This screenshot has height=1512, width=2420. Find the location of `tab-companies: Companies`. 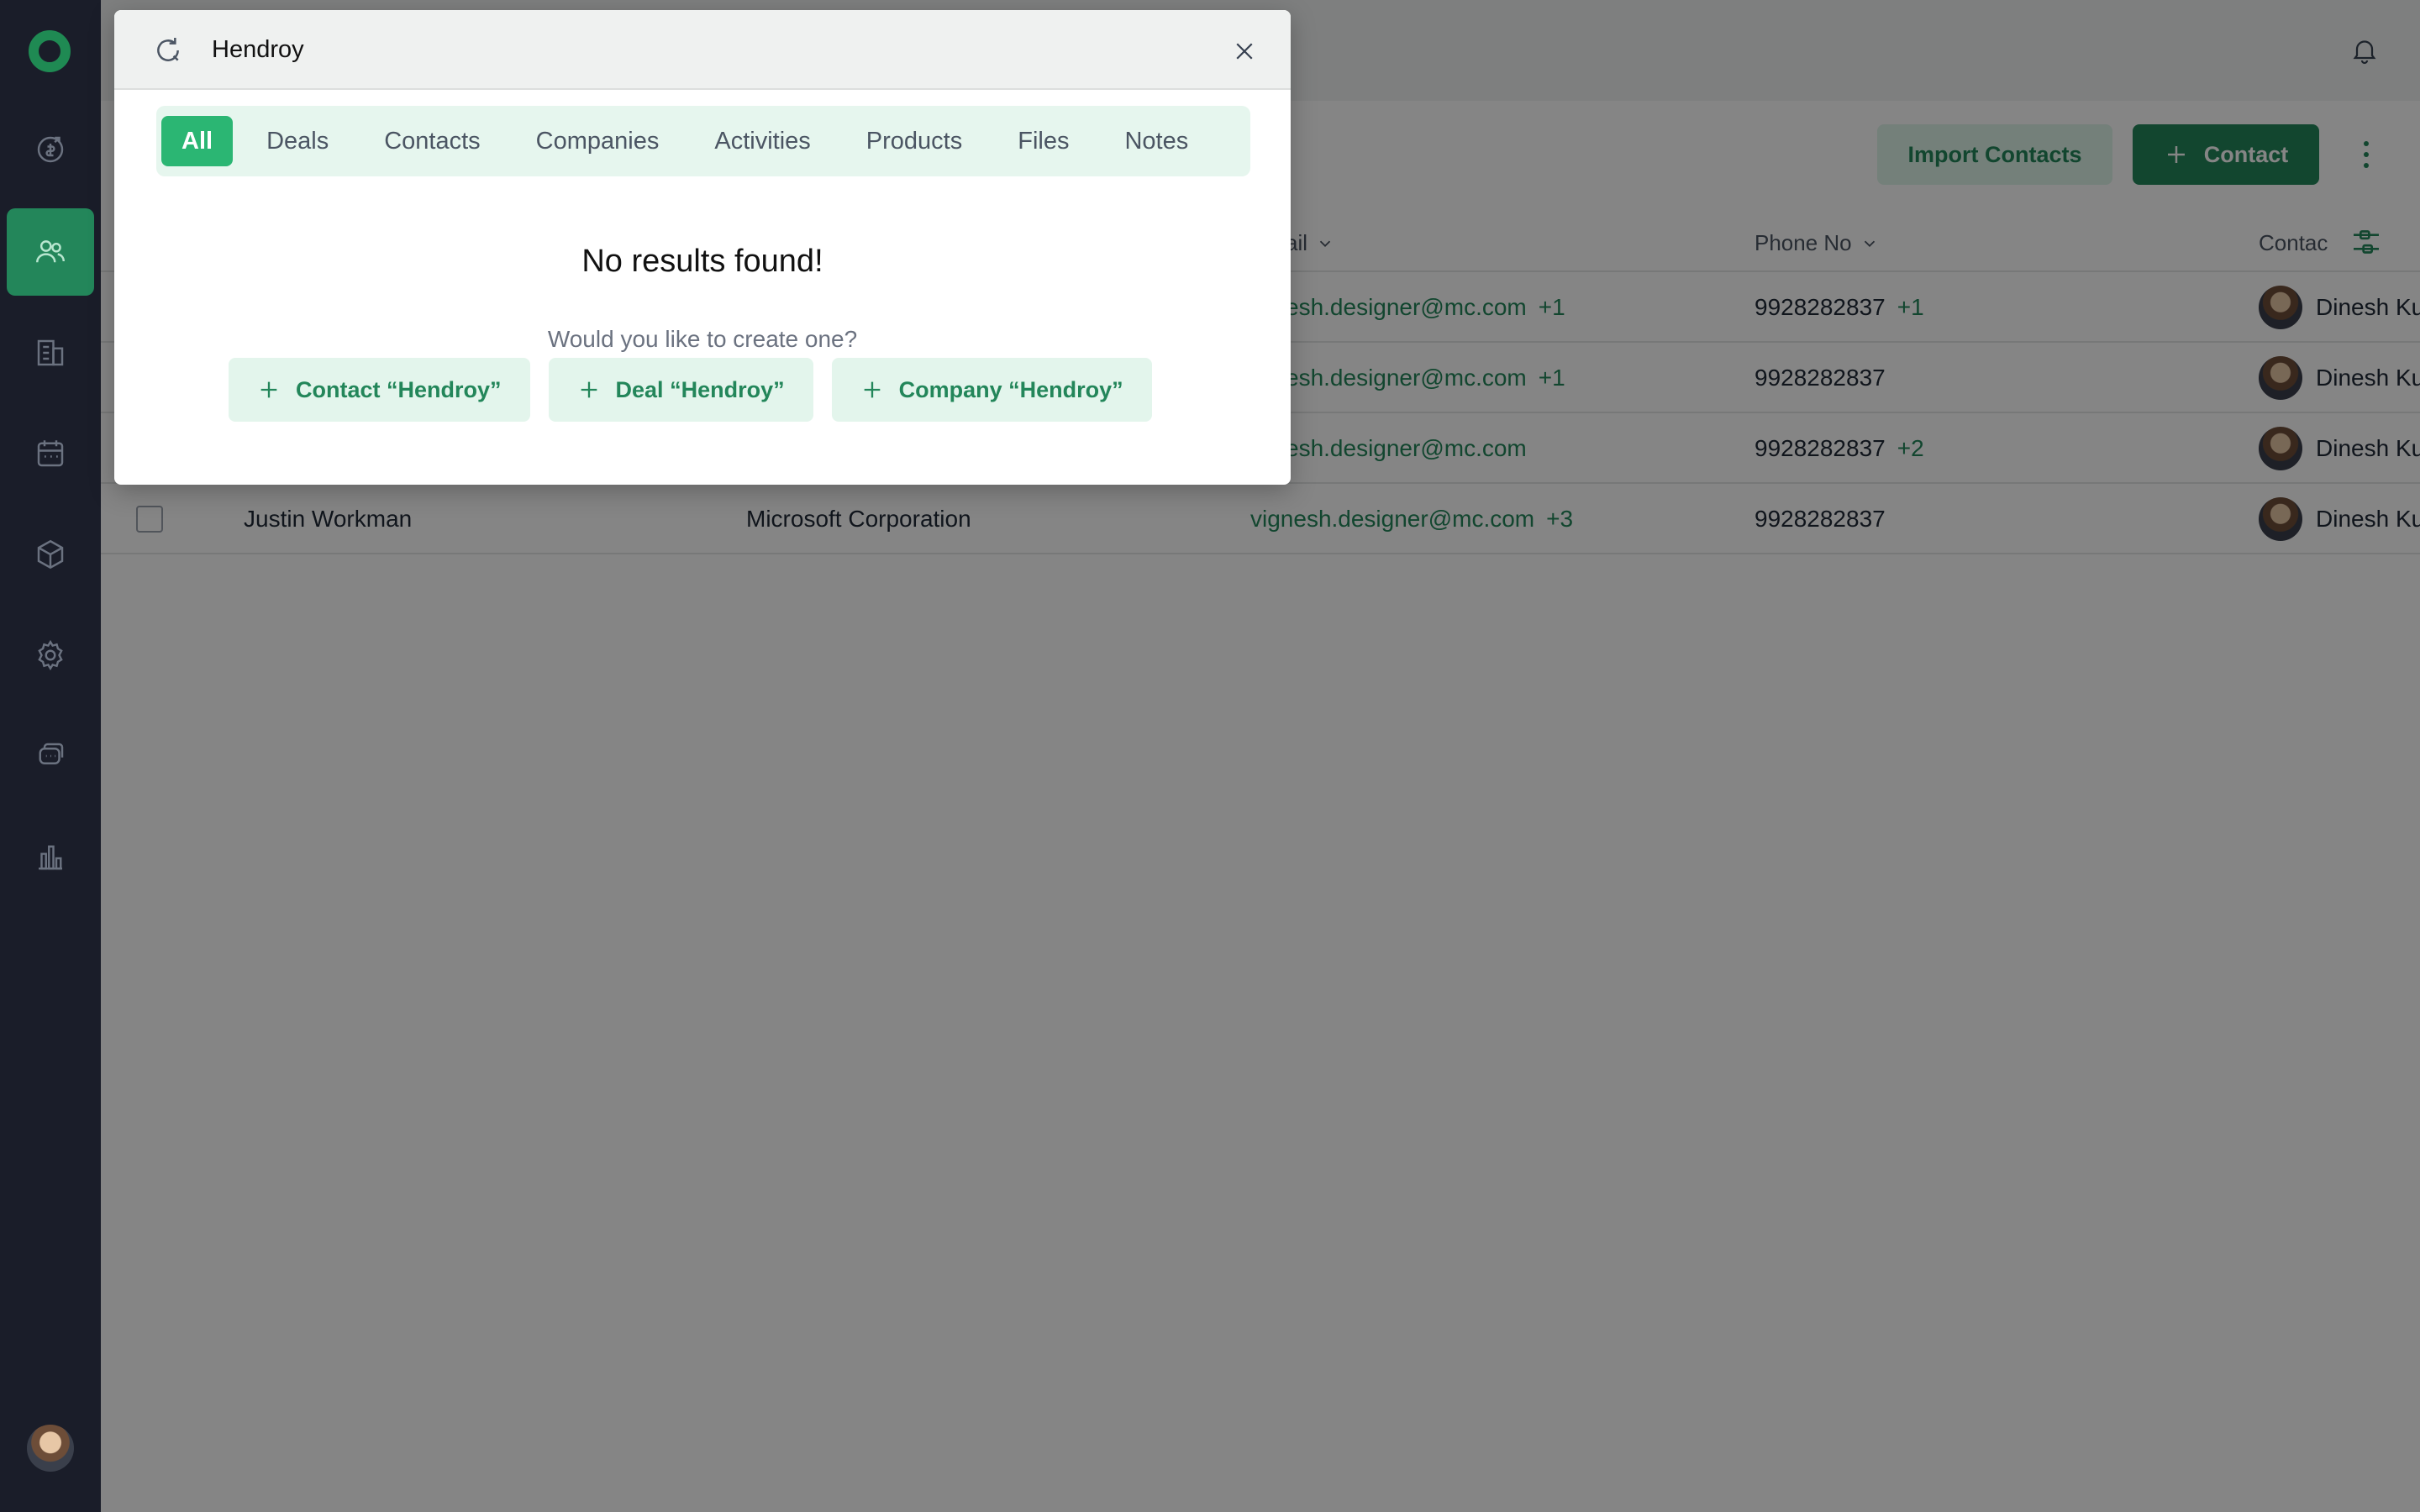

tab-companies: Companies is located at coordinates (597, 141).